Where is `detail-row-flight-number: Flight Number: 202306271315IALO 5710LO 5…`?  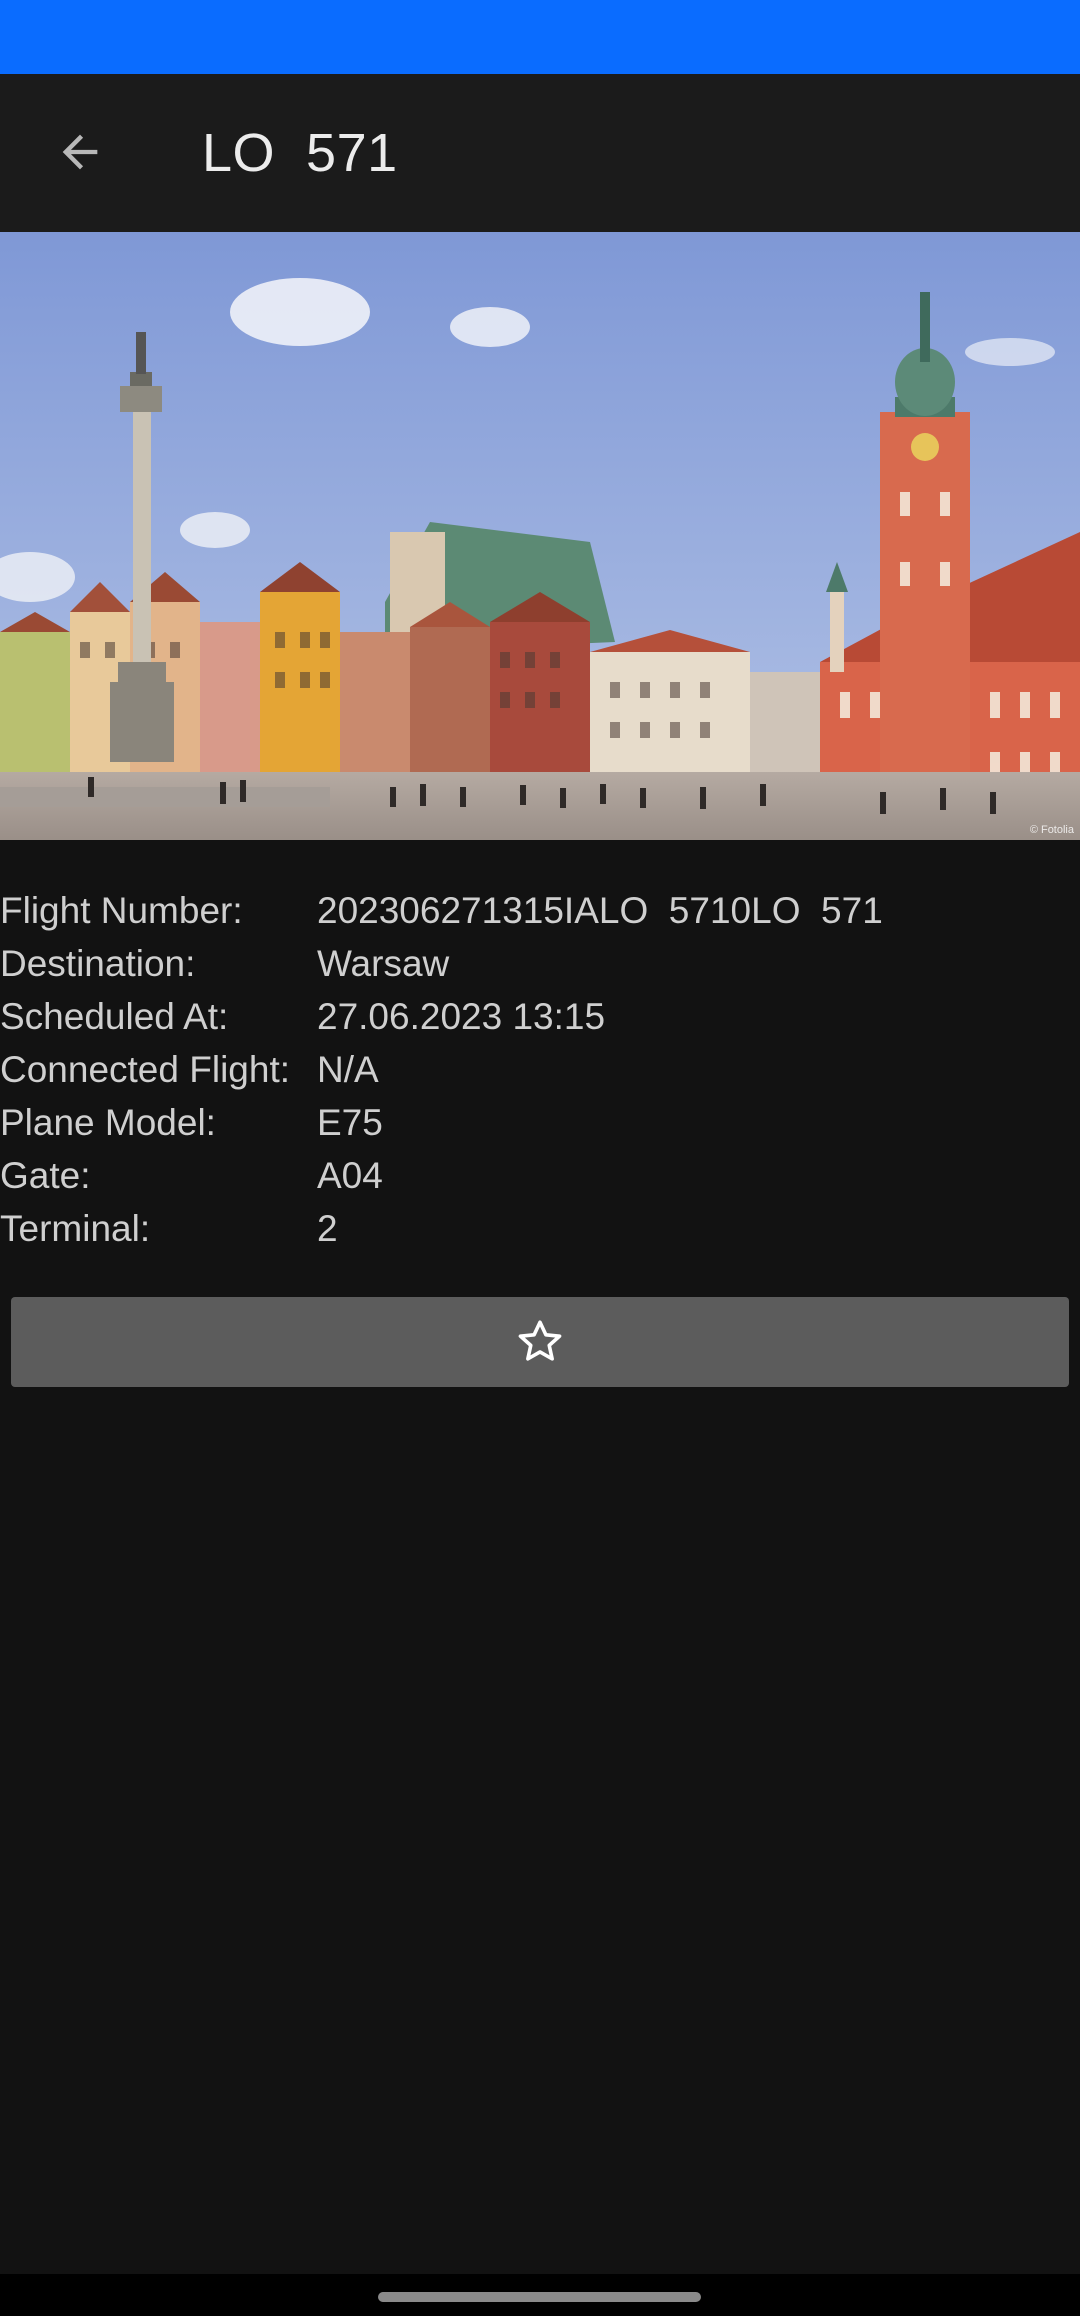
detail-row-flight-number: Flight Number: 202306271315IALO 5710LO 5… is located at coordinates (540, 910).